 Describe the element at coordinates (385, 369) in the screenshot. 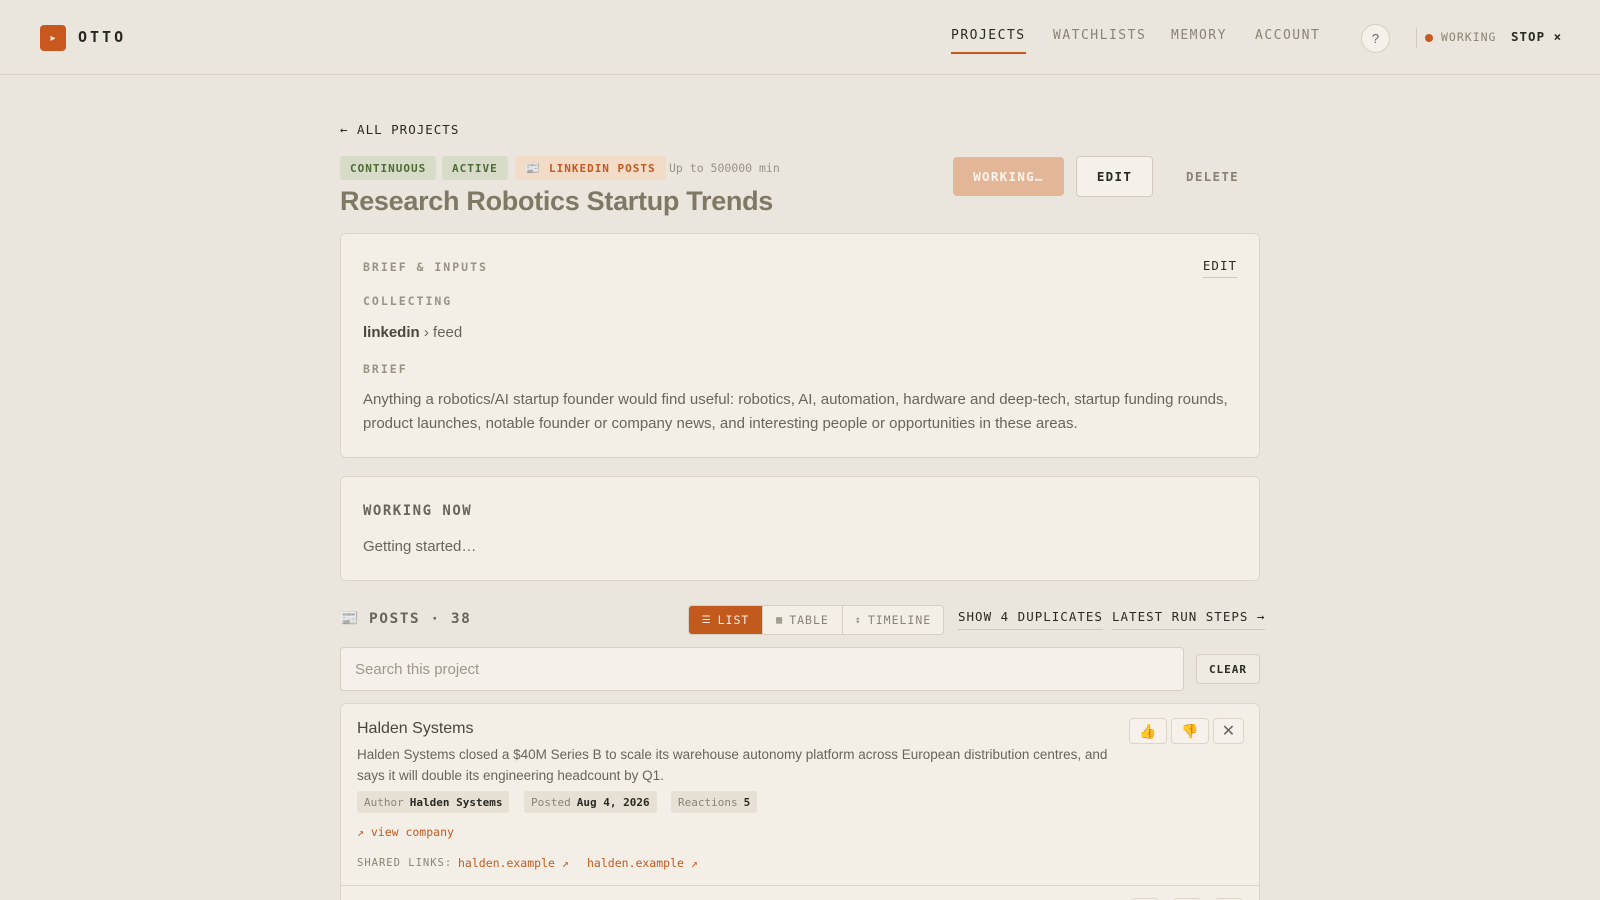

I see `brief-label: BRIEF` at that location.